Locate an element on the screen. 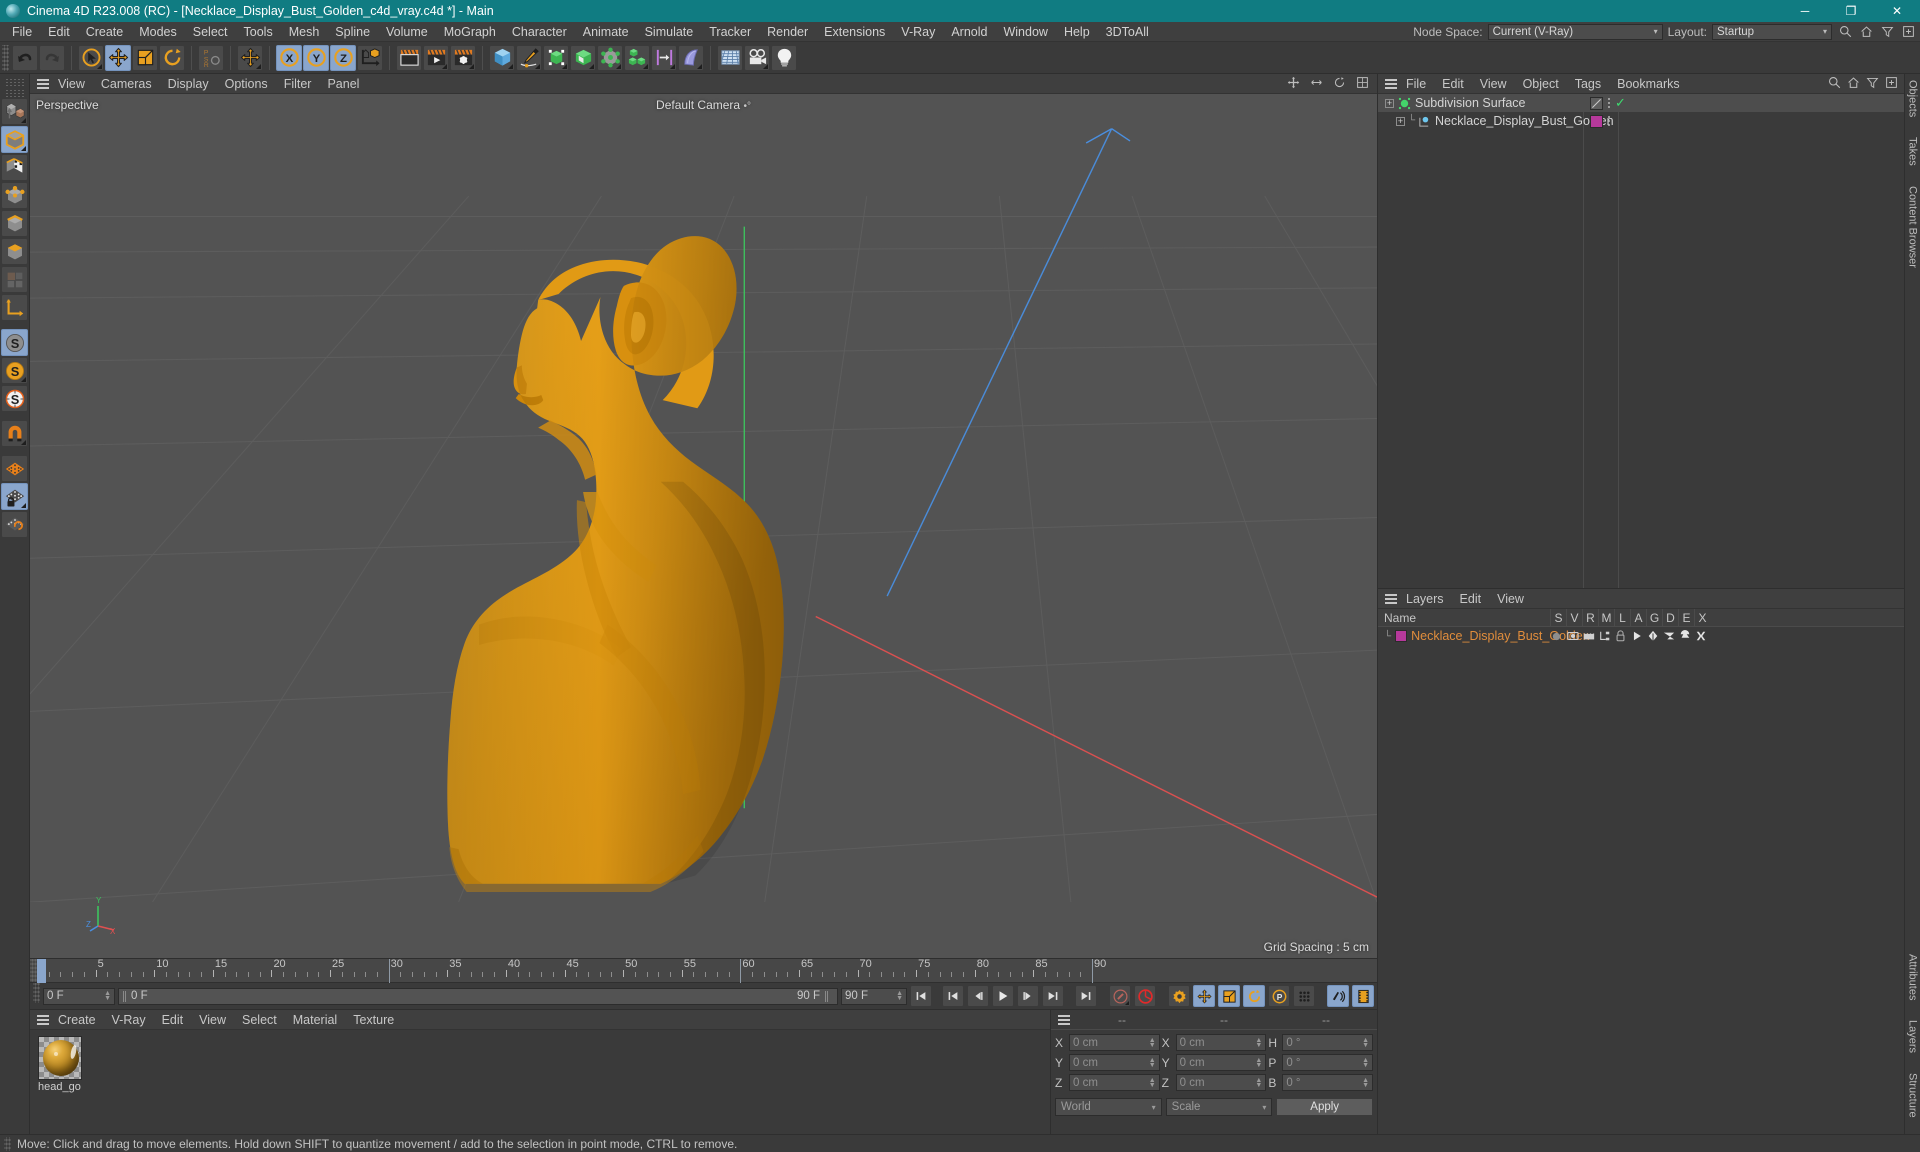  object-manager-hamburger-icon is located at coordinates (1390, 83).